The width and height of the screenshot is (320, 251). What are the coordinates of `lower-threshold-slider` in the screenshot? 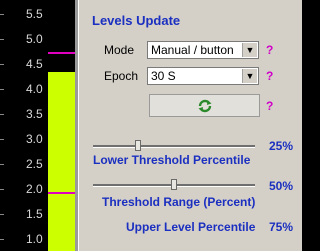 It's located at (174, 146).